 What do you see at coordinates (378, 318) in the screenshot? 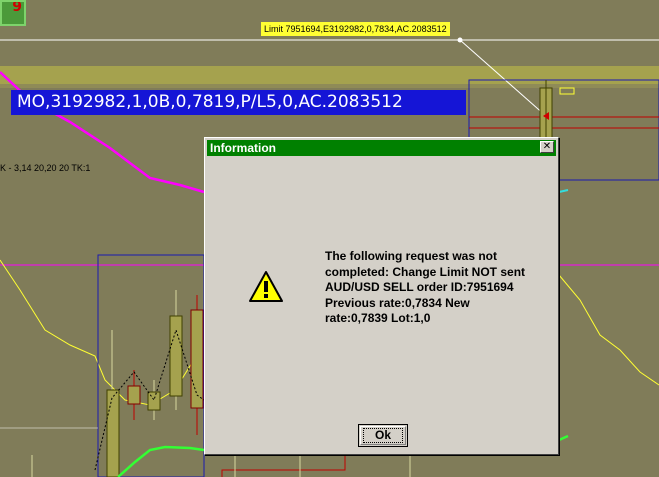
I see `message-line: rate:0,7839 Lot:1,0` at bounding box center [378, 318].